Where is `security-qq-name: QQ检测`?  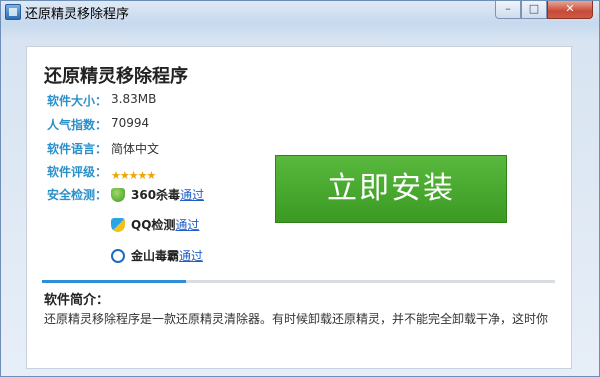
security-qq-name: QQ检测 is located at coordinates (153, 225).